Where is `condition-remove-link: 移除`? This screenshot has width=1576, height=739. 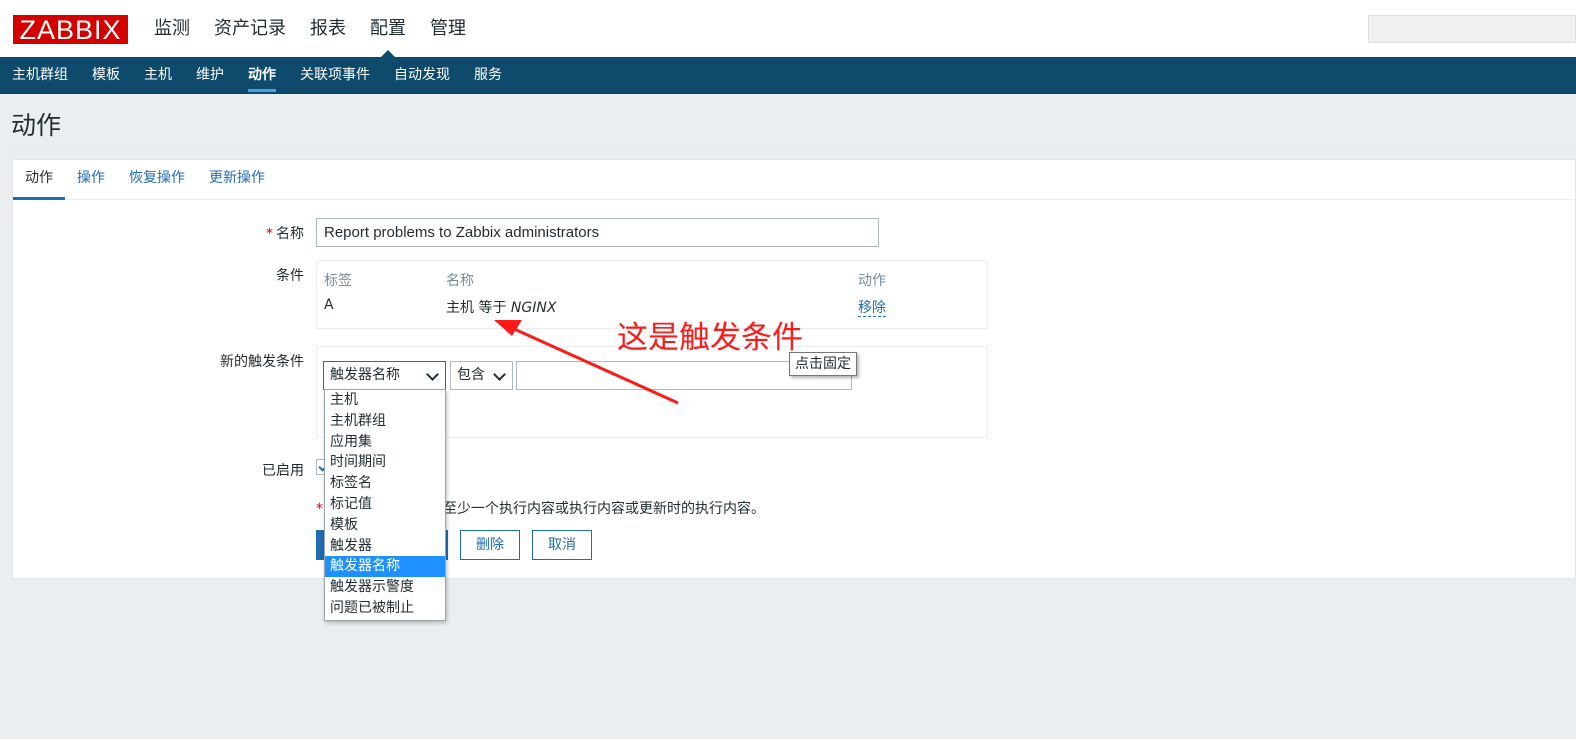
condition-remove-link: 移除 is located at coordinates (872, 307).